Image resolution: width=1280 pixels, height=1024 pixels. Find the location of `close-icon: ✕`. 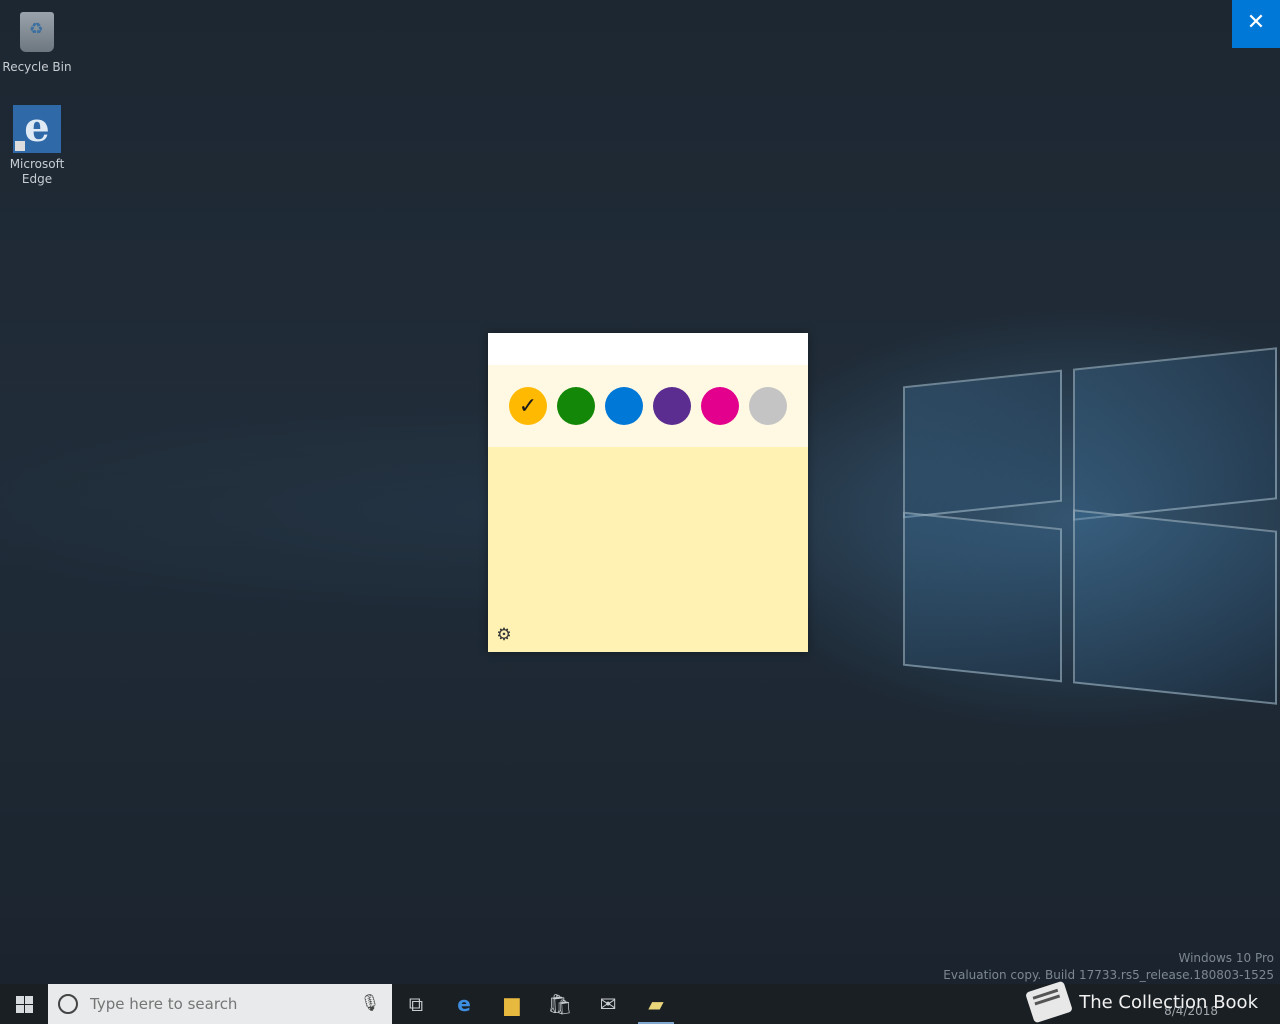

close-icon: ✕ is located at coordinates (1256, 22).